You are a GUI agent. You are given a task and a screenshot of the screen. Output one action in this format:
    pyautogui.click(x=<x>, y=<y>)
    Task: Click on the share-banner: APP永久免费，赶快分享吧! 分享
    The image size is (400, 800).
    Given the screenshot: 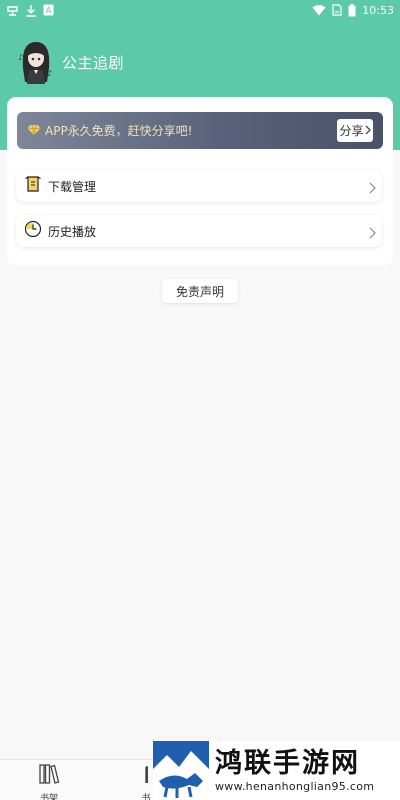 What is the action you would take?
    pyautogui.click(x=200, y=130)
    